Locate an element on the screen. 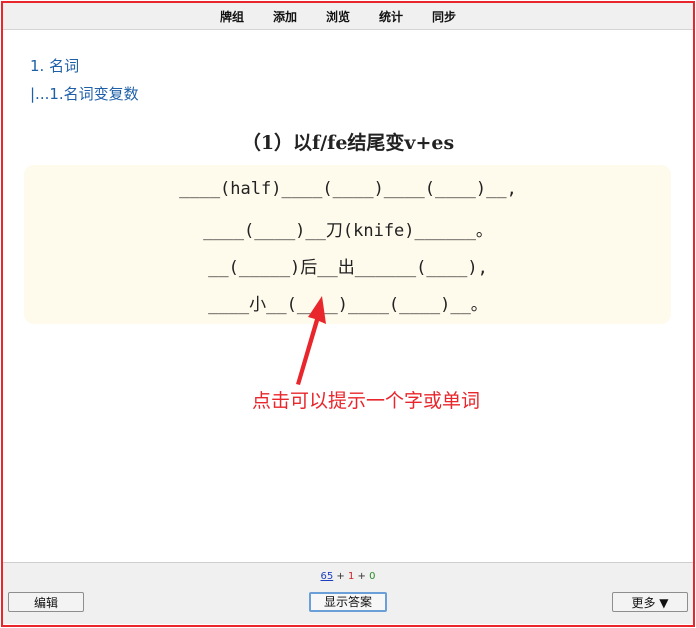  nav-browse: 浏览 is located at coordinates (338, 16).